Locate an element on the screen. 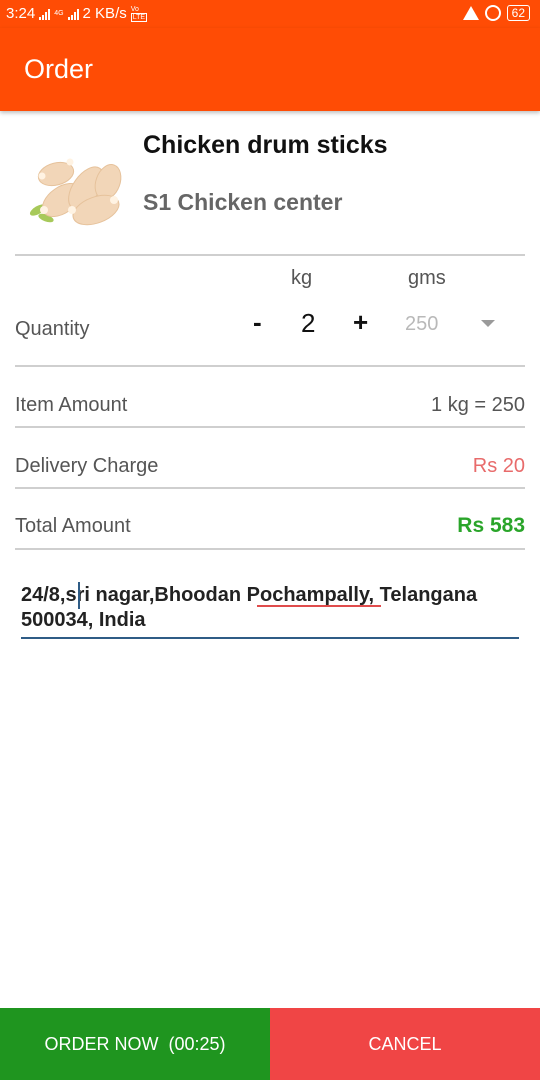 This screenshot has height=1080, width=540. volte-icon: Vo LTE is located at coordinates (139, 13).